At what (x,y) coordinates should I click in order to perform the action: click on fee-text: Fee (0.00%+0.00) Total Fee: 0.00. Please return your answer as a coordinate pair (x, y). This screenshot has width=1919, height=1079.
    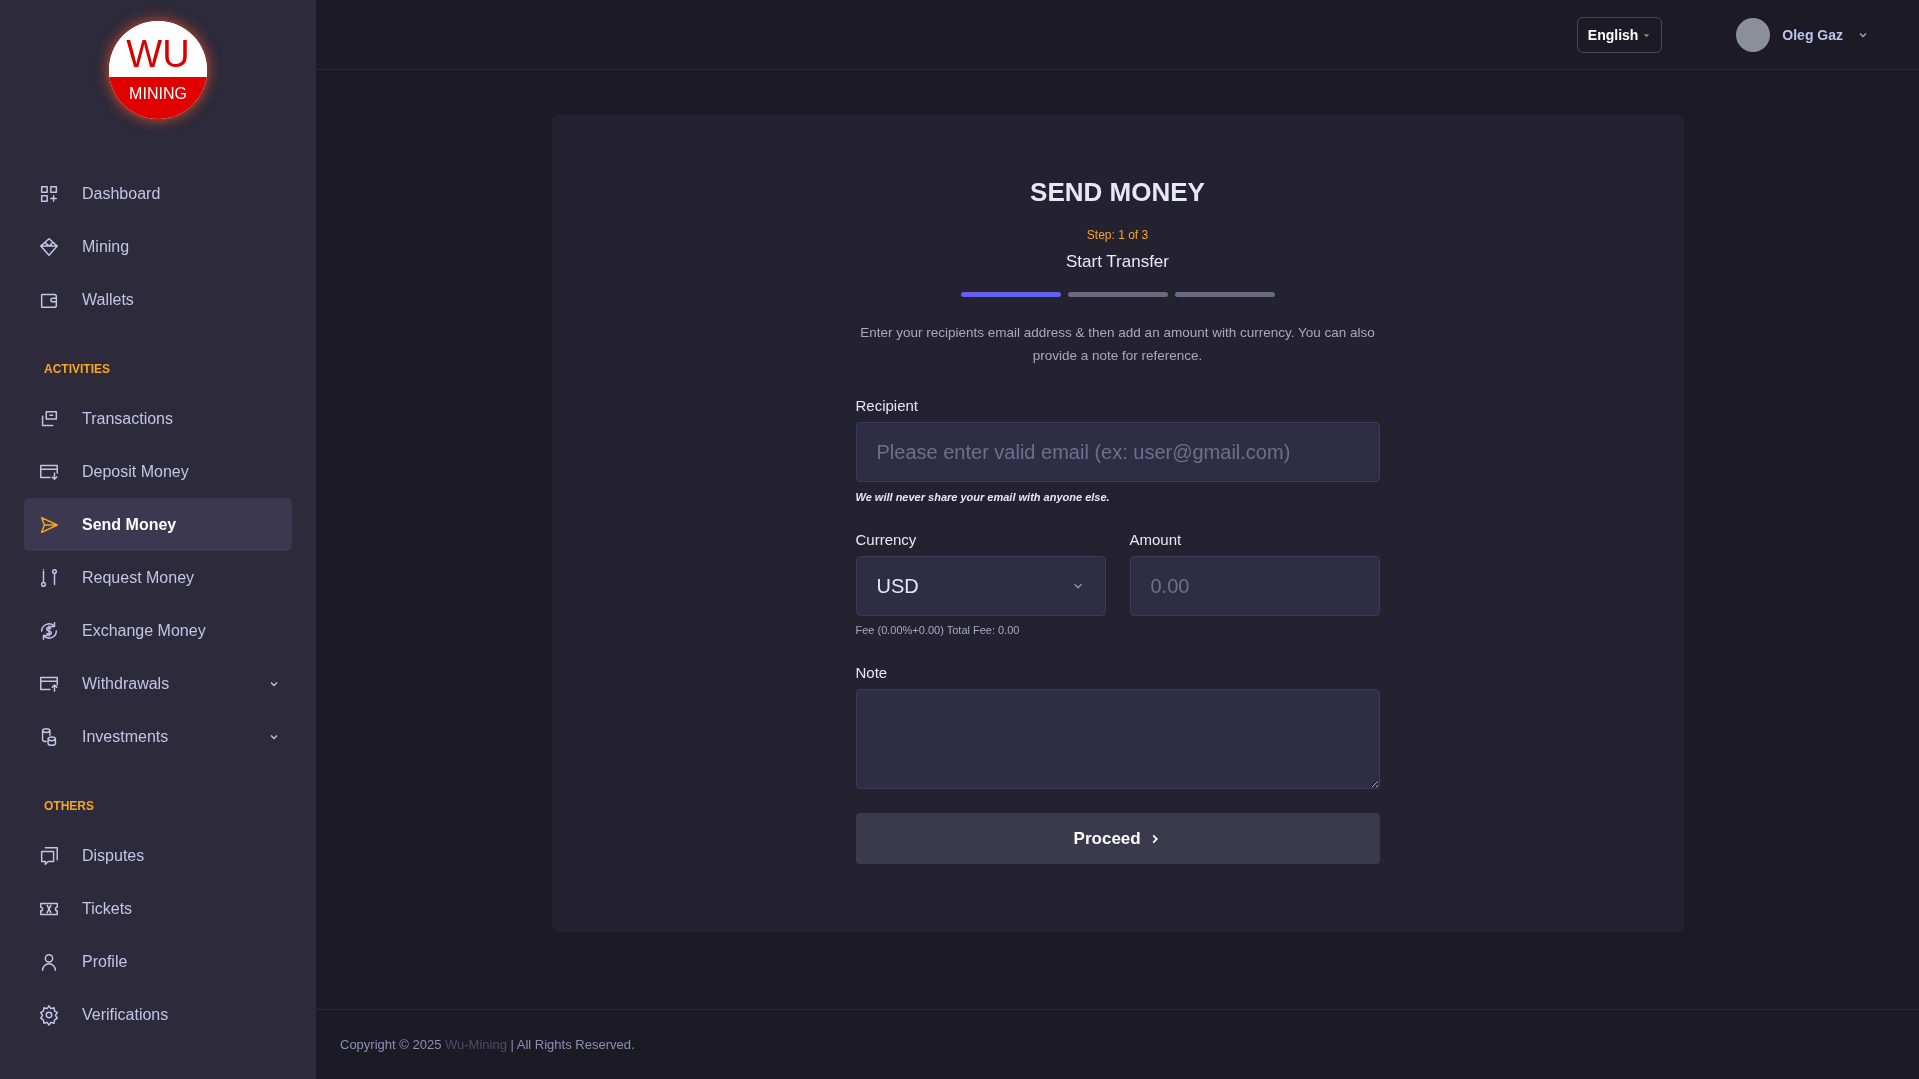
    Looking at the image, I should click on (938, 630).